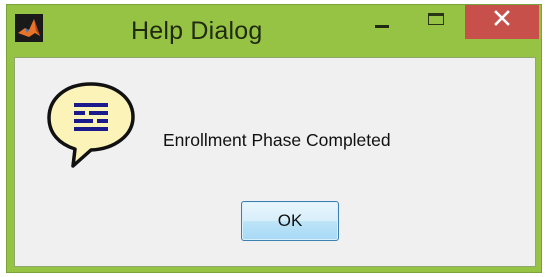 Image resolution: width=548 pixels, height=277 pixels. I want to click on maximize-button, so click(436, 22).